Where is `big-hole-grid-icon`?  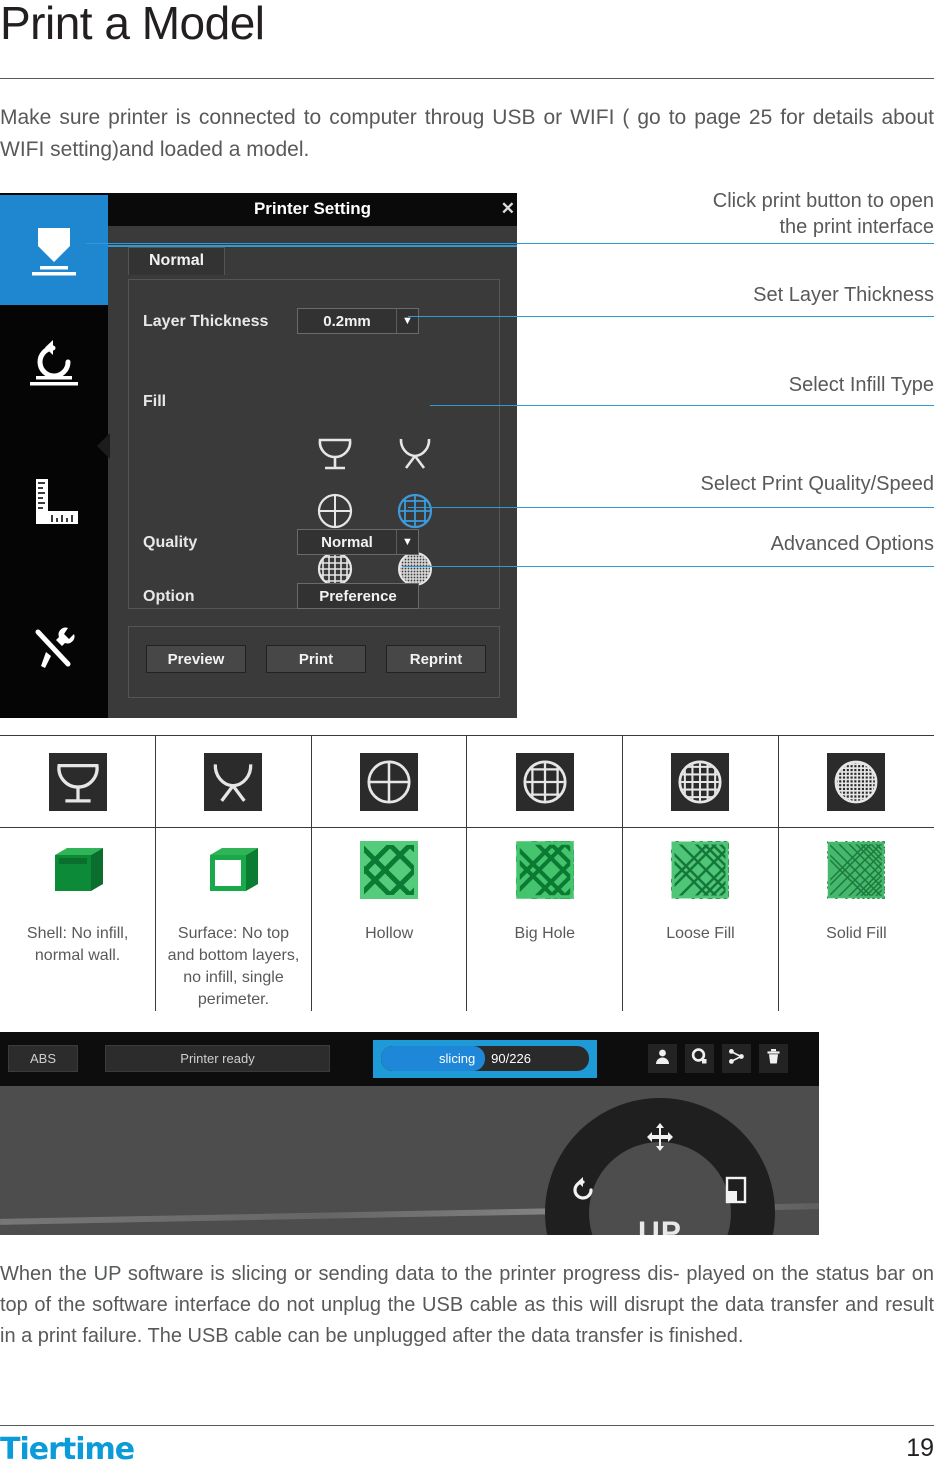 big-hole-grid-icon is located at coordinates (544, 782).